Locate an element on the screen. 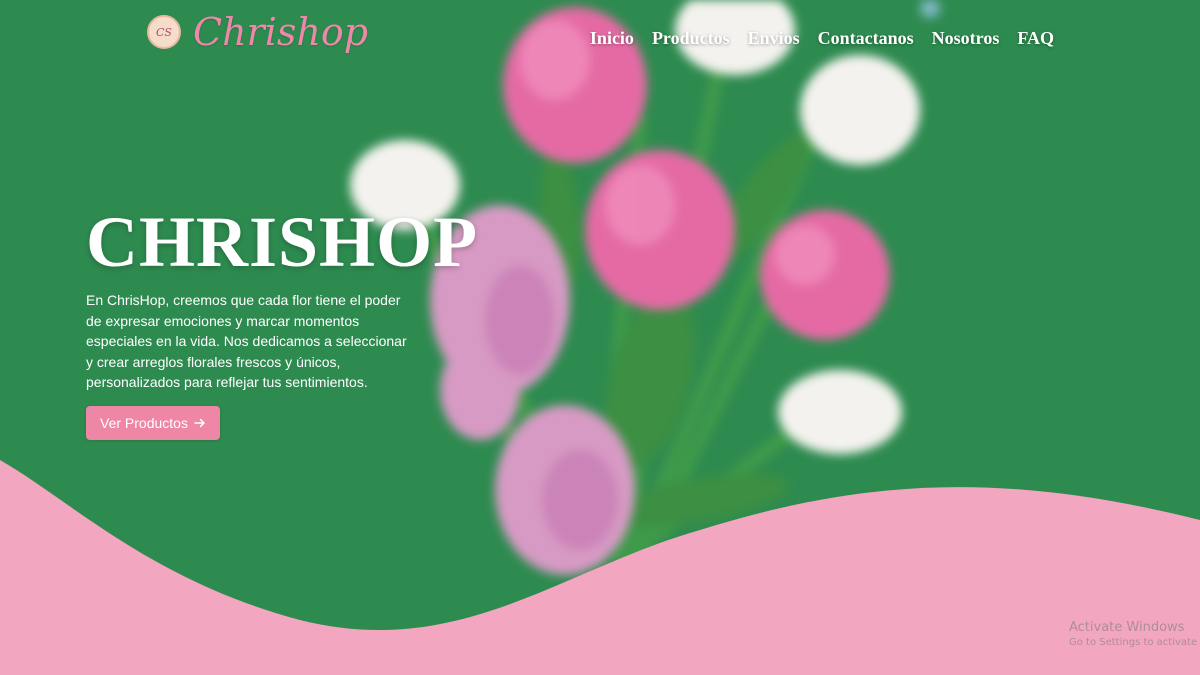 This screenshot has width=1200, height=675. logo-badge-text: CS is located at coordinates (164, 32).